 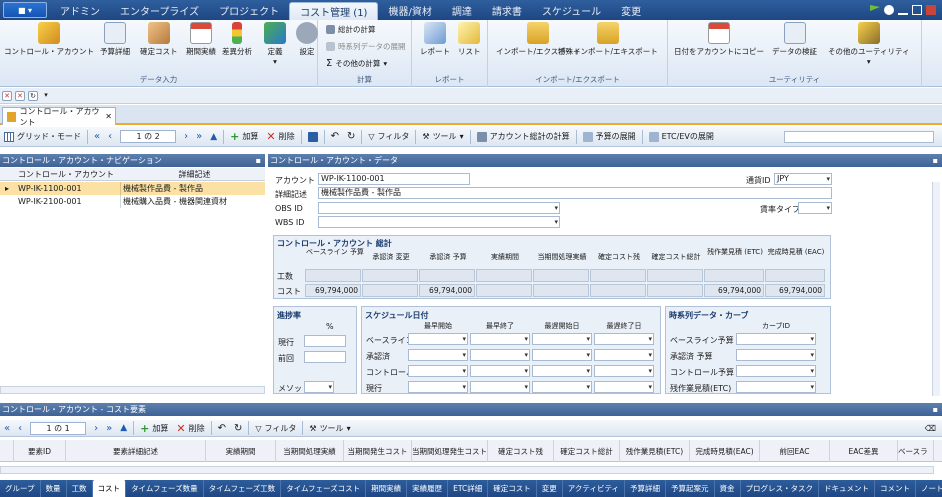 I want to click on tab-admin: アドミン, so click(x=80, y=10).